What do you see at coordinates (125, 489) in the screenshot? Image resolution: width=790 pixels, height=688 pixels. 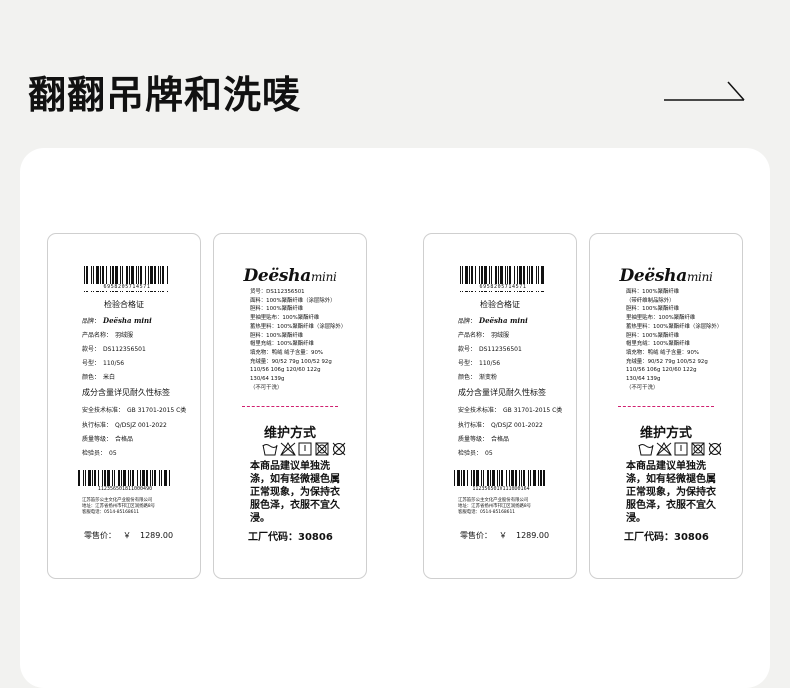 I see `barcode-number: 112356501811000490` at bounding box center [125, 489].